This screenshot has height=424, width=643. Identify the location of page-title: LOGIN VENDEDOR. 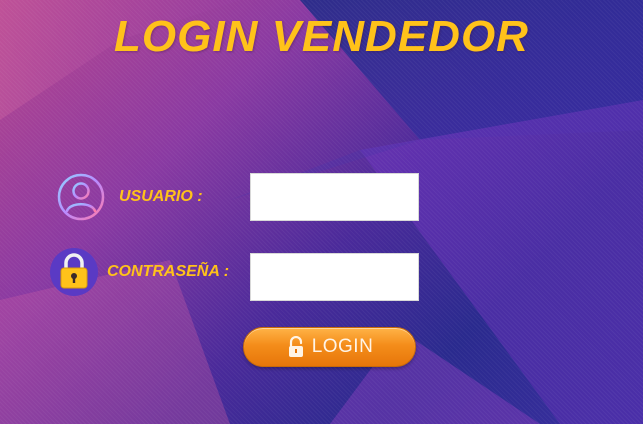
(321, 36).